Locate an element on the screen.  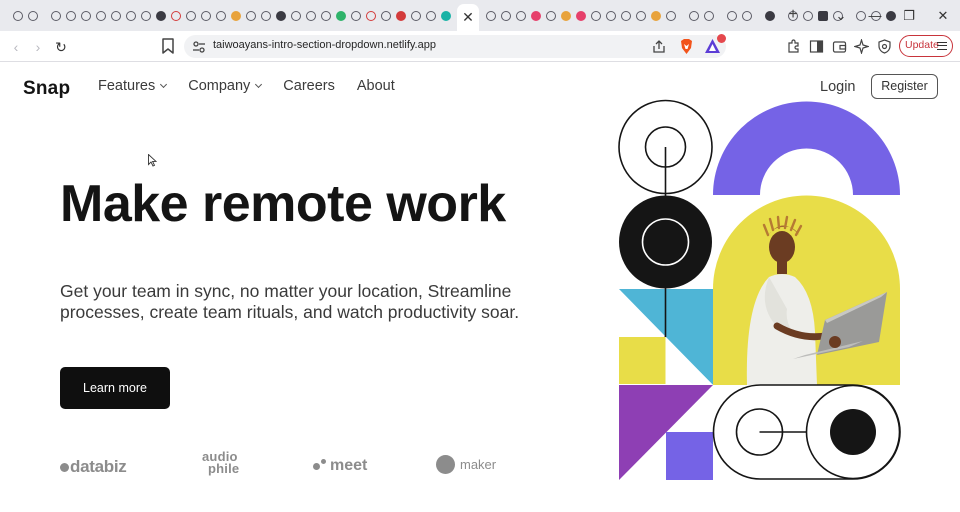
yellow-square-shape is located at coordinates (642, 360).